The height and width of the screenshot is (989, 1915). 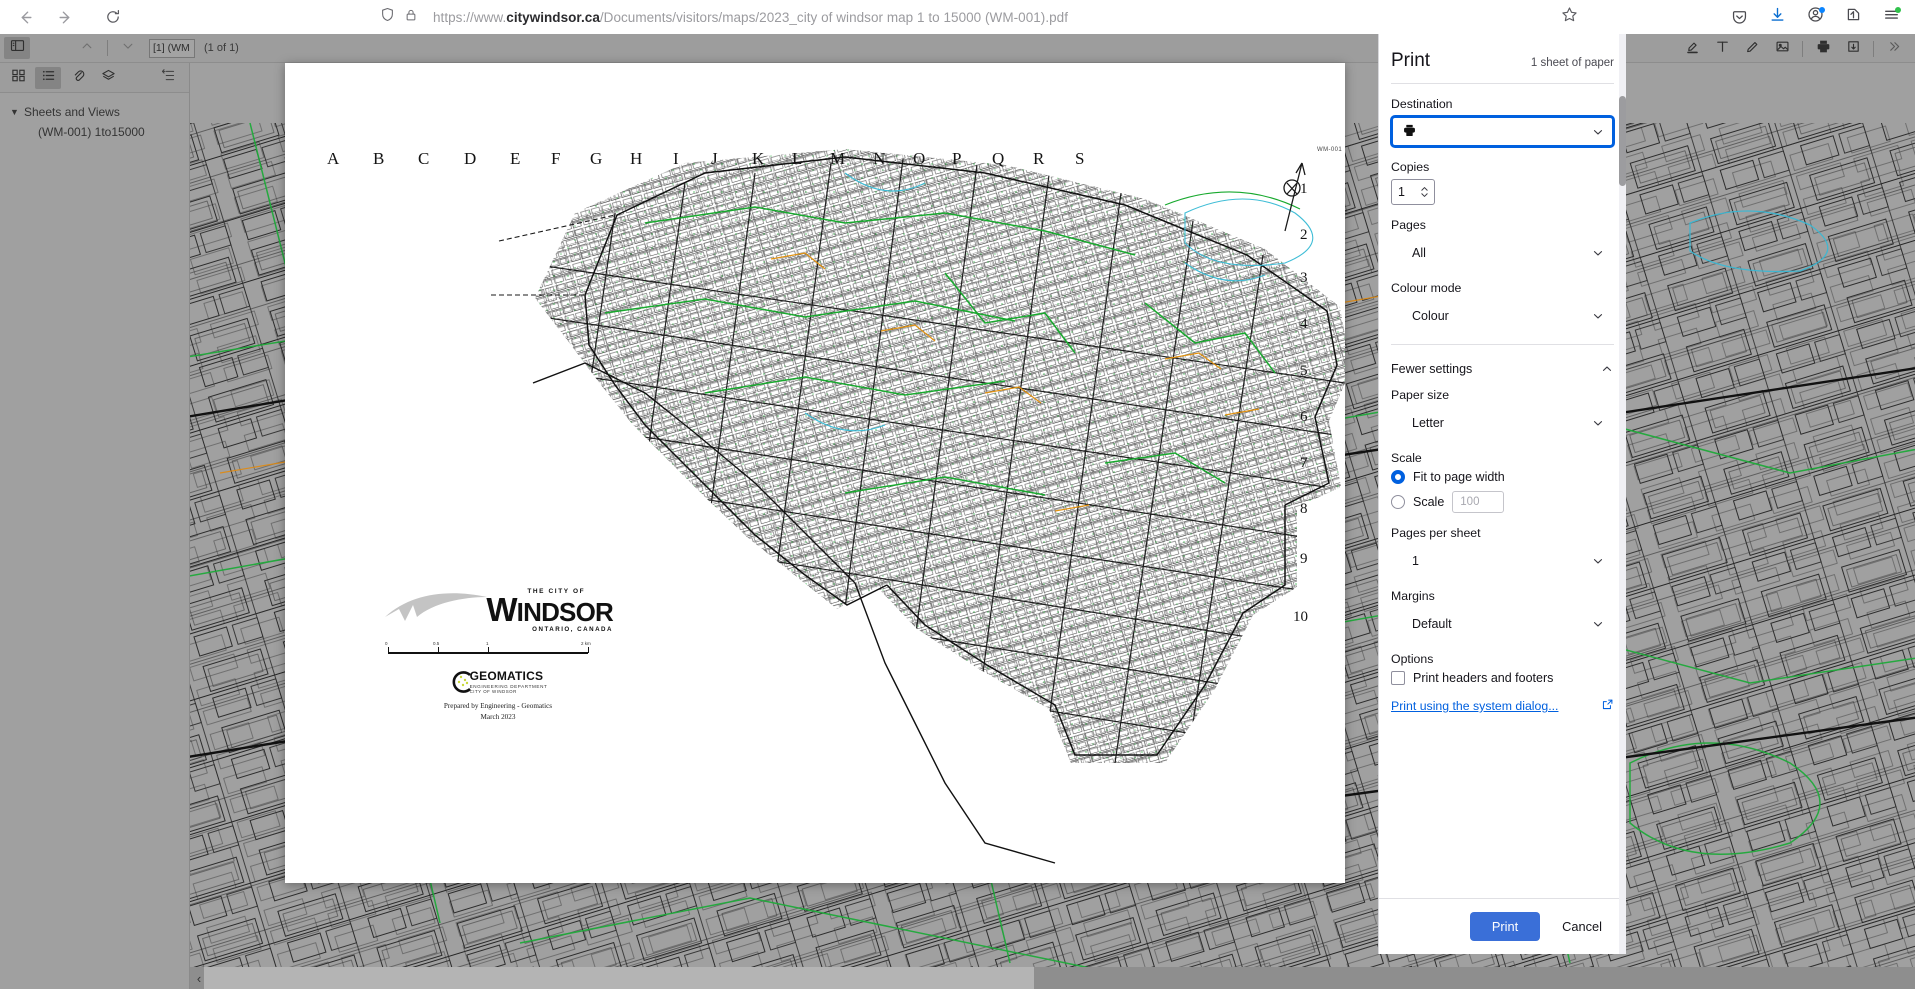 What do you see at coordinates (172, 48) in the screenshot?
I see `page-number-input: [1] (WM` at bounding box center [172, 48].